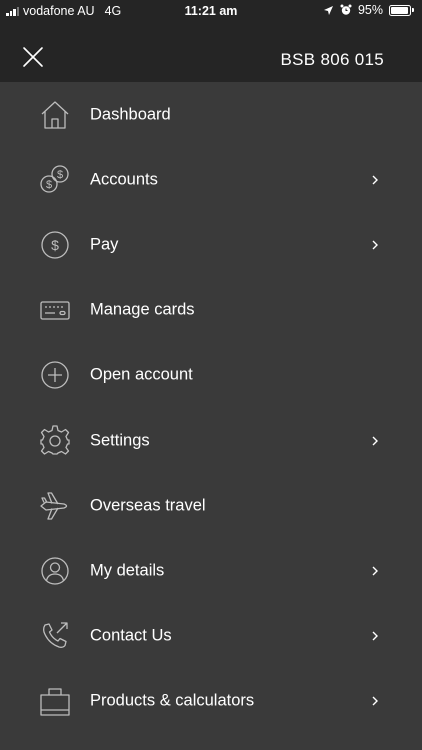  Describe the element at coordinates (124, 179) in the screenshot. I see `menu-item-label: Accounts` at that location.